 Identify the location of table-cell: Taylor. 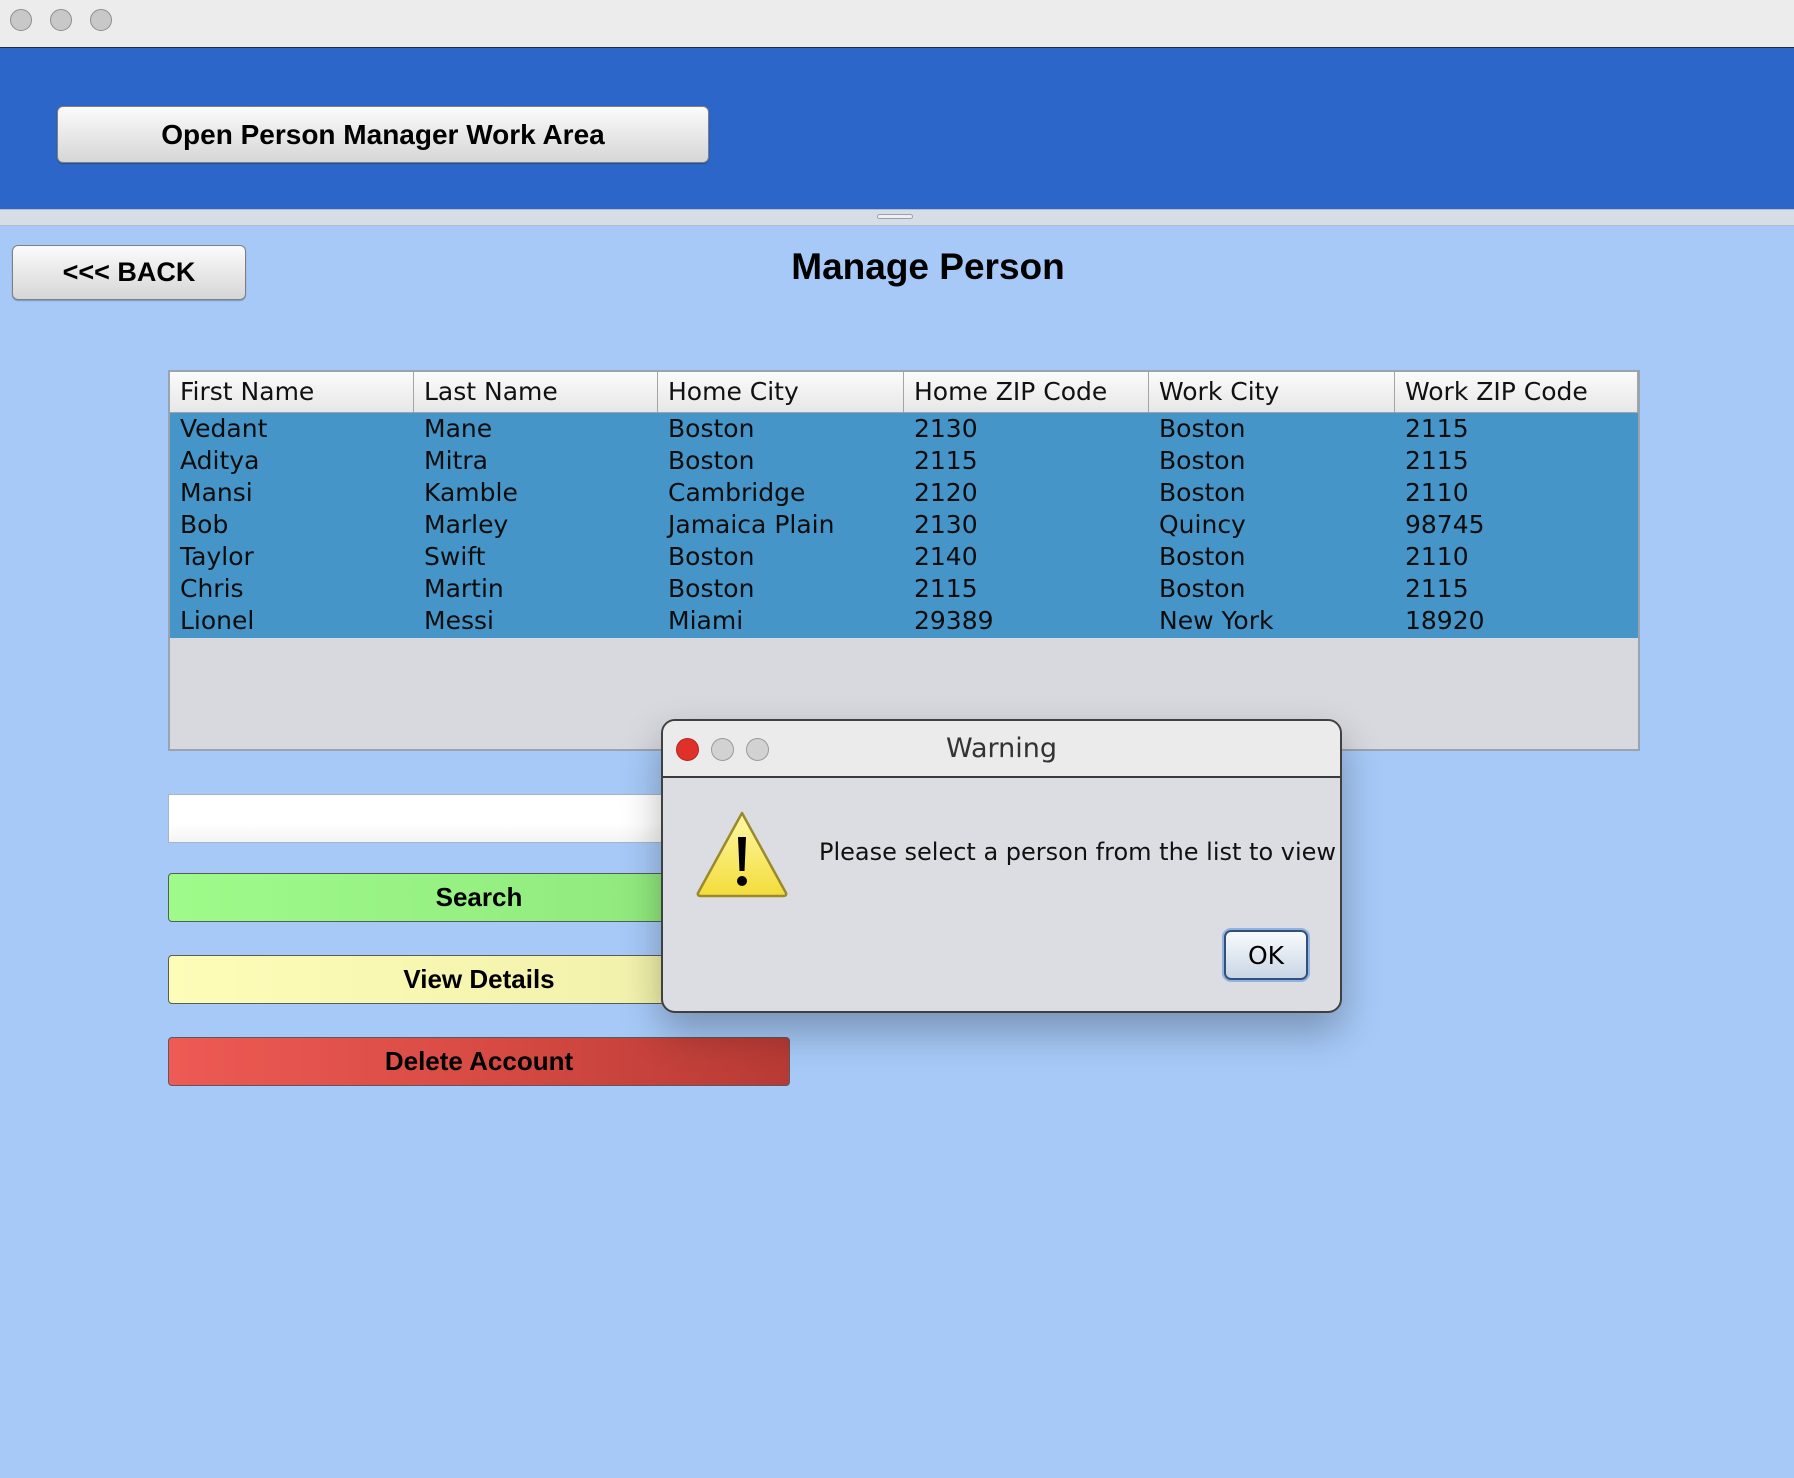
(292, 557).